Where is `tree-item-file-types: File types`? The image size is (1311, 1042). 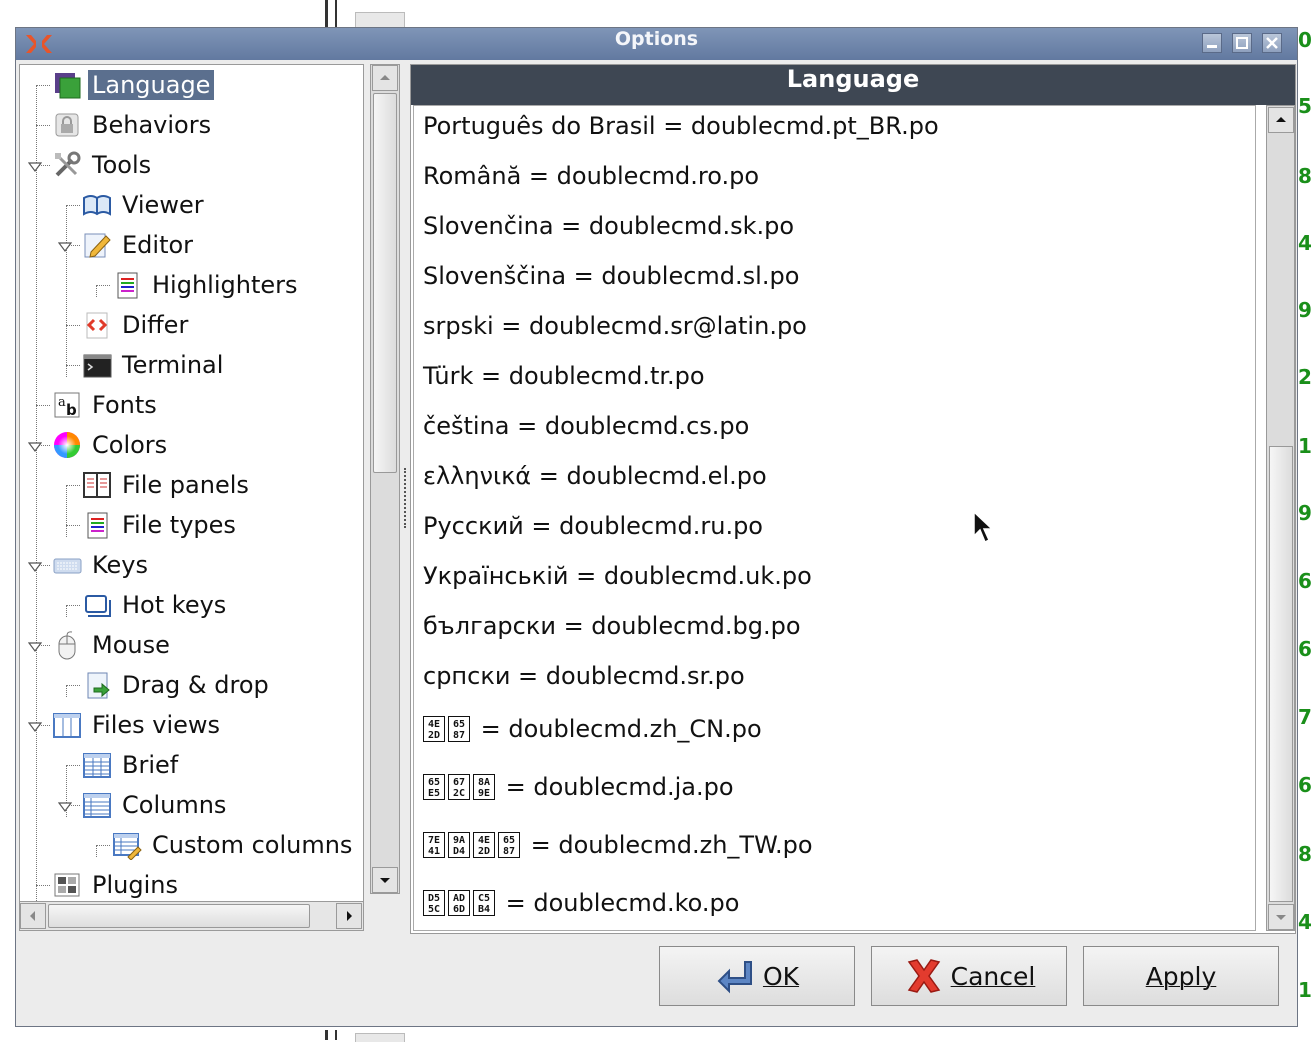 tree-item-file-types: File types is located at coordinates (161, 525).